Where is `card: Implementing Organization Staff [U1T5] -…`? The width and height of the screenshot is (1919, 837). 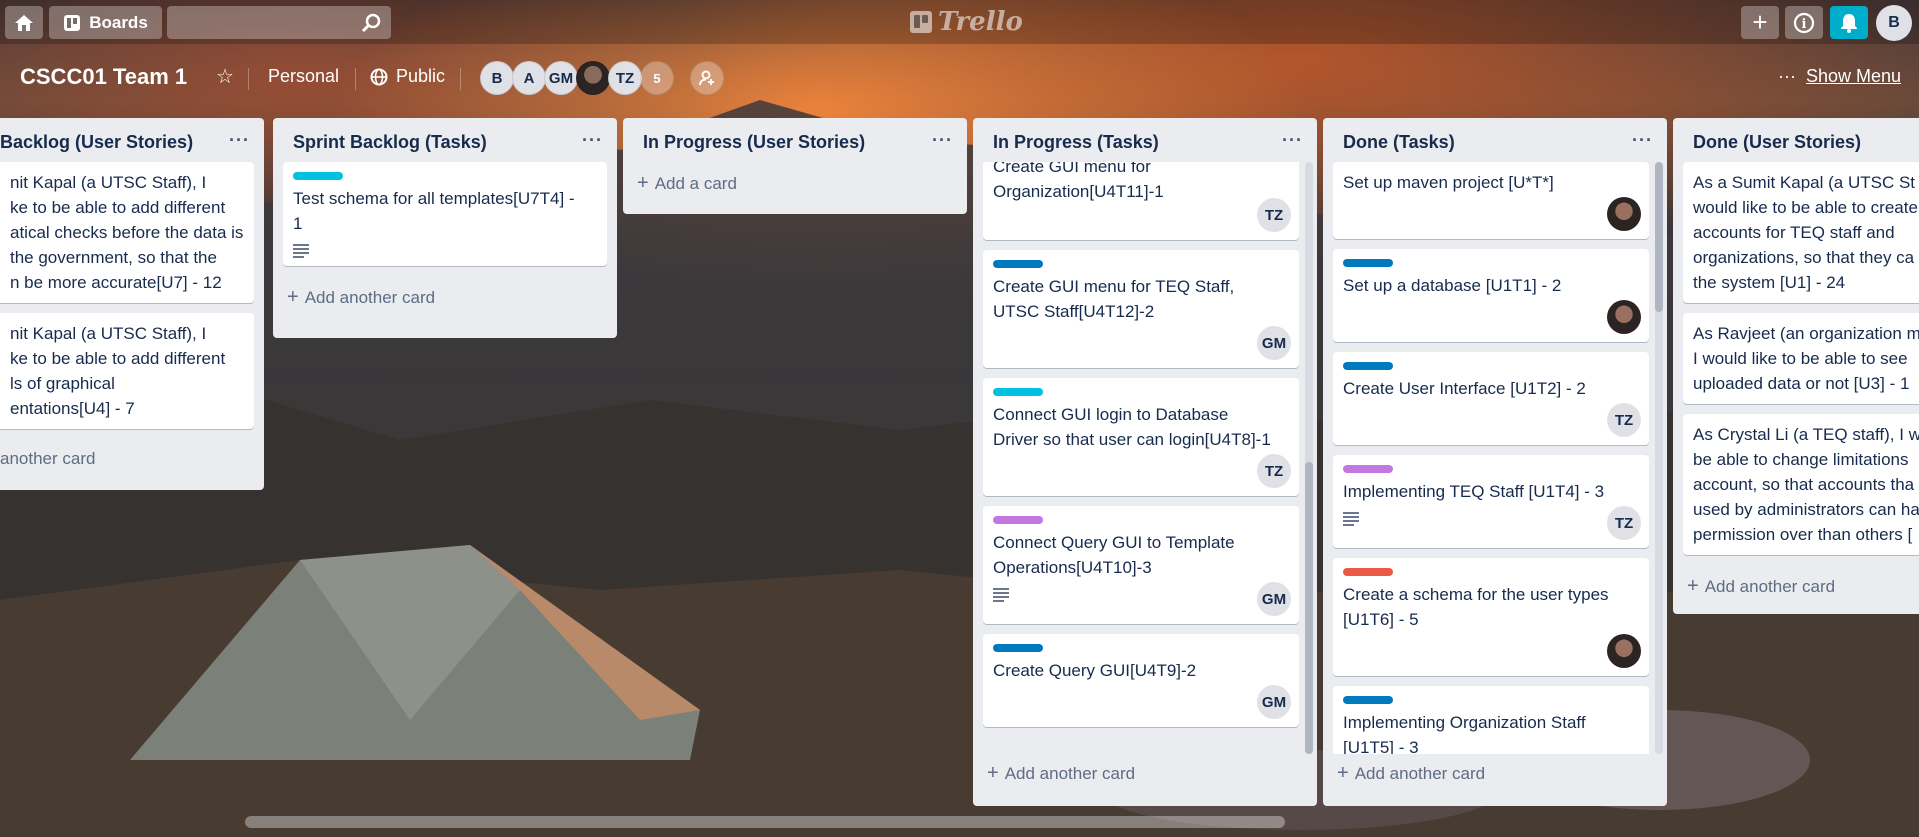 card: Implementing Organization Staff [U1T5] -… is located at coordinates (1491, 720).